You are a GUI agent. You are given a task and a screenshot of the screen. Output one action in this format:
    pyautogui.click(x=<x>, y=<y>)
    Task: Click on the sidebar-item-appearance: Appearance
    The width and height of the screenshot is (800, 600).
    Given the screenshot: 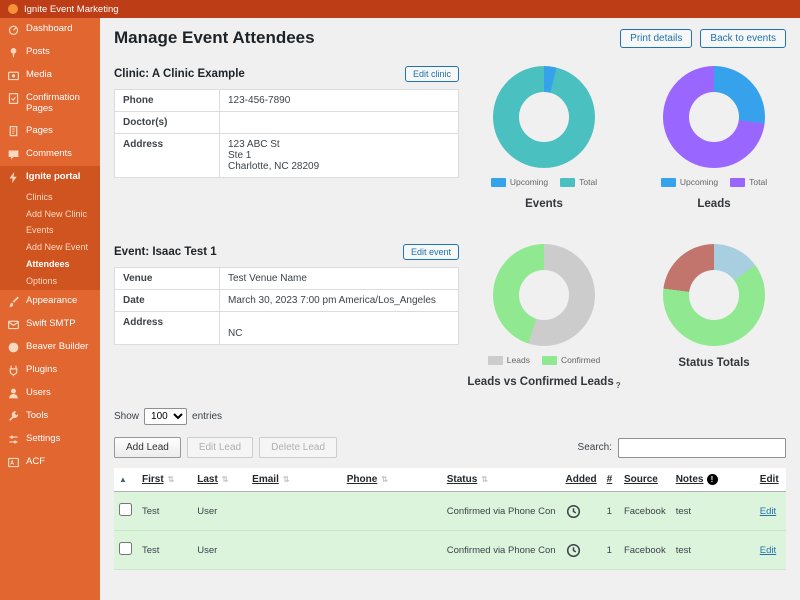 What is the action you would take?
    pyautogui.click(x=50, y=301)
    